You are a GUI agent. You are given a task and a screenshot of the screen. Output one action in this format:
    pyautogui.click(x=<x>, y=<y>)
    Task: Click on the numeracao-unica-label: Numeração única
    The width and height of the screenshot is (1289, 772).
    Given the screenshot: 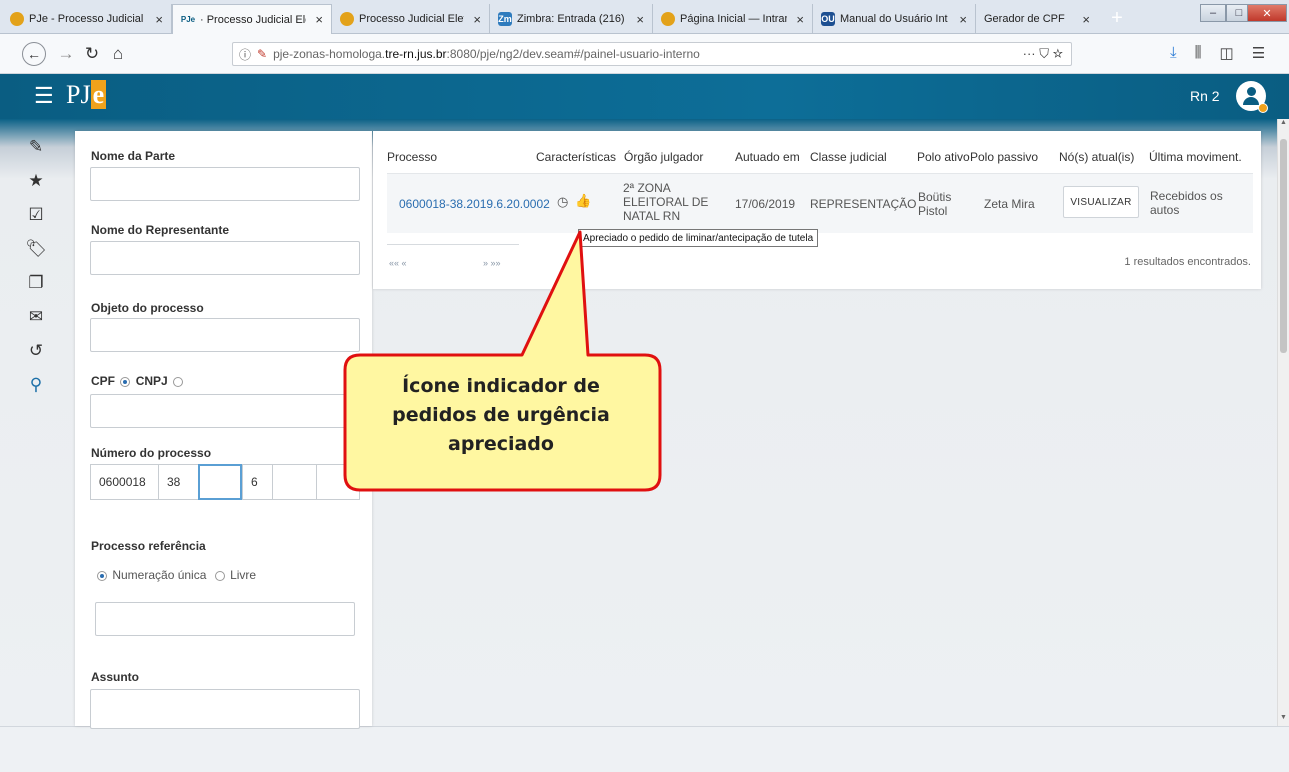 What is the action you would take?
    pyautogui.click(x=159, y=575)
    